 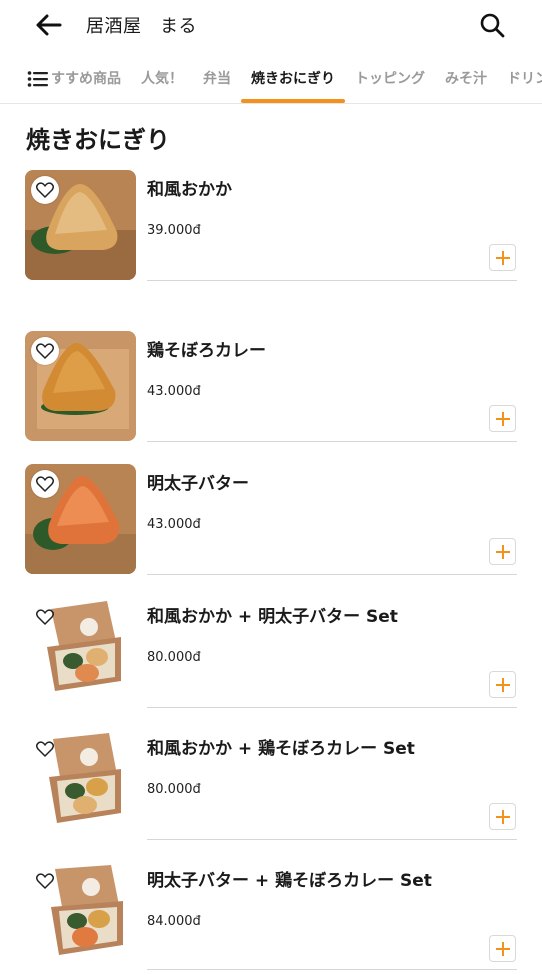 What do you see at coordinates (272, 617) in the screenshot?
I see `item-name: 和風おかか + 明太子バター Set` at bounding box center [272, 617].